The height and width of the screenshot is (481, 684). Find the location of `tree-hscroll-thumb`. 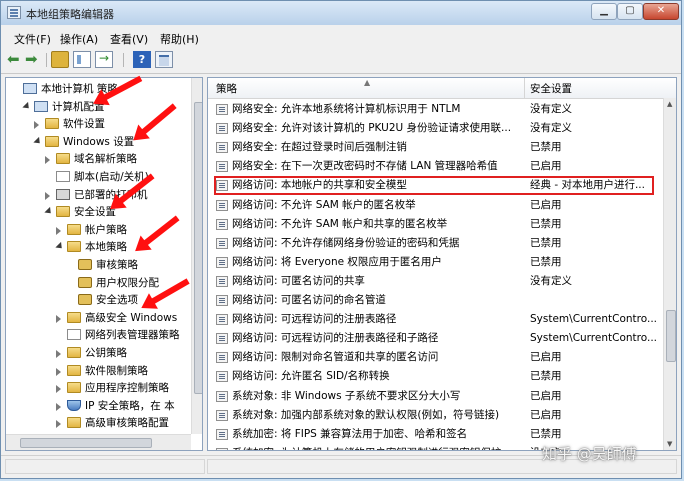

tree-hscroll-thumb is located at coordinates (86, 443).